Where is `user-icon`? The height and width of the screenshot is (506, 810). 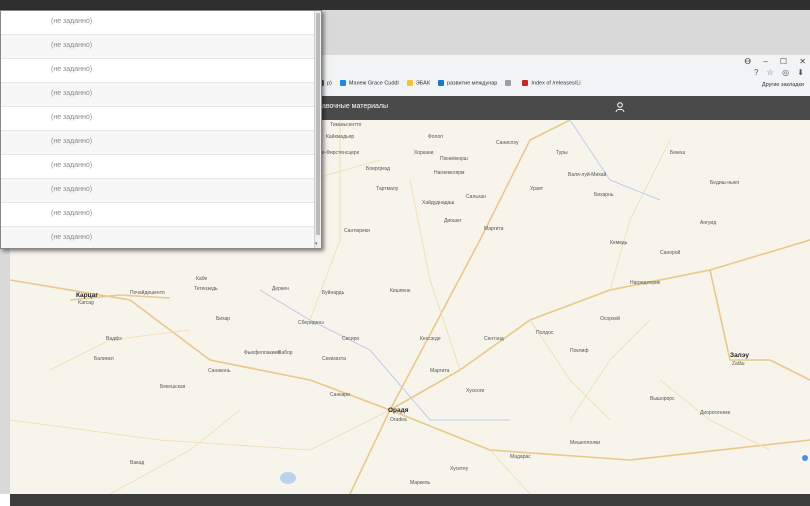 user-icon is located at coordinates (620, 107).